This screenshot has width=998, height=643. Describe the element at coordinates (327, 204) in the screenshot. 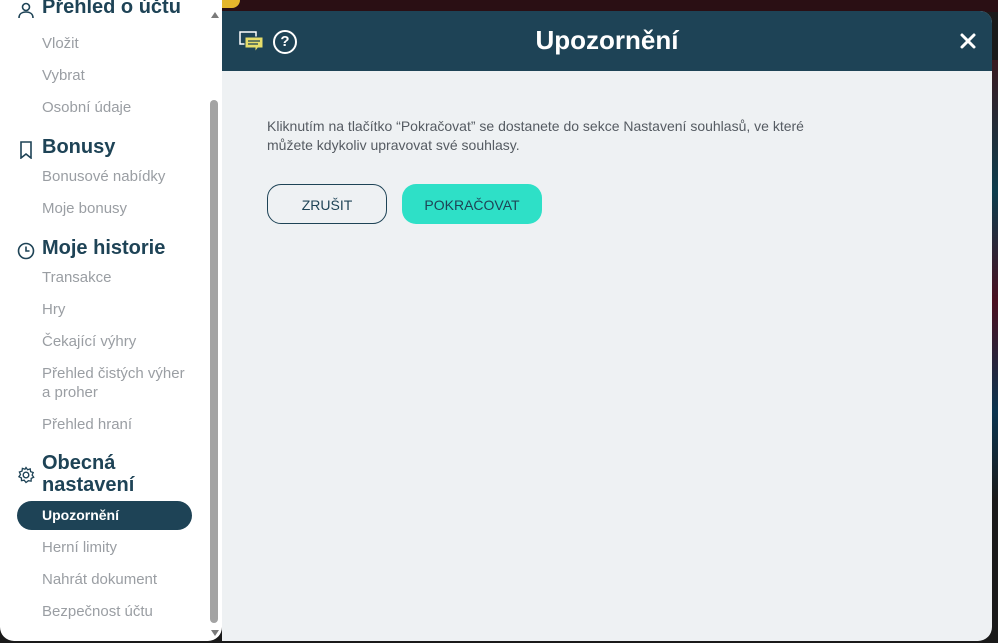

I see `cancel-button: ZRUŠIT` at that location.